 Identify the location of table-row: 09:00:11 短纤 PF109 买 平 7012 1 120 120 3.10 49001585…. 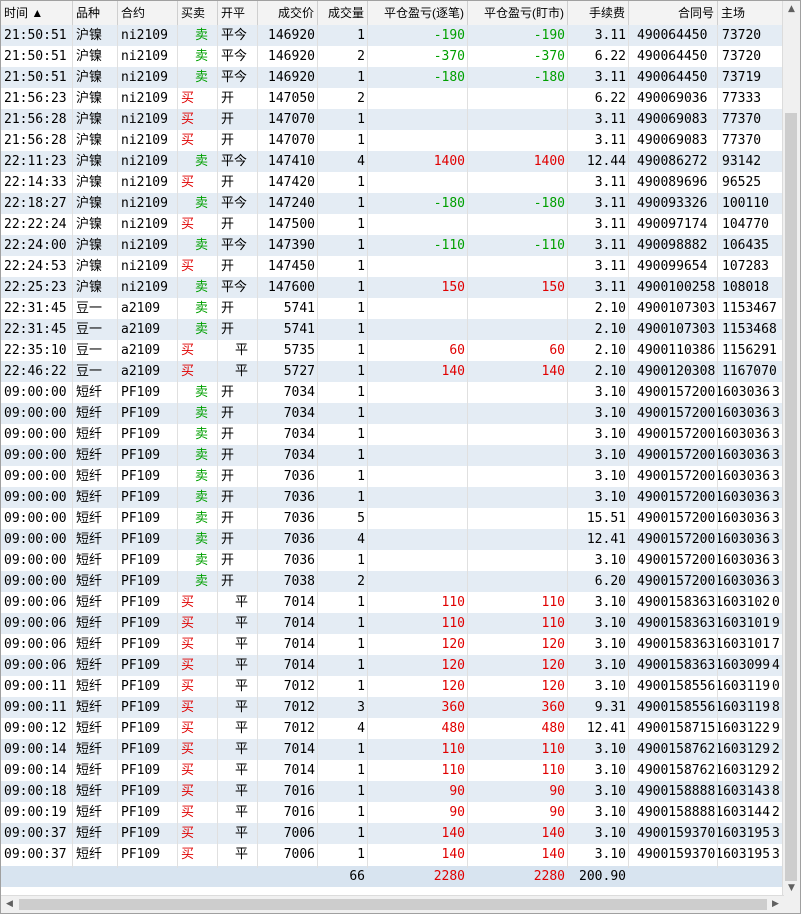
(392, 686).